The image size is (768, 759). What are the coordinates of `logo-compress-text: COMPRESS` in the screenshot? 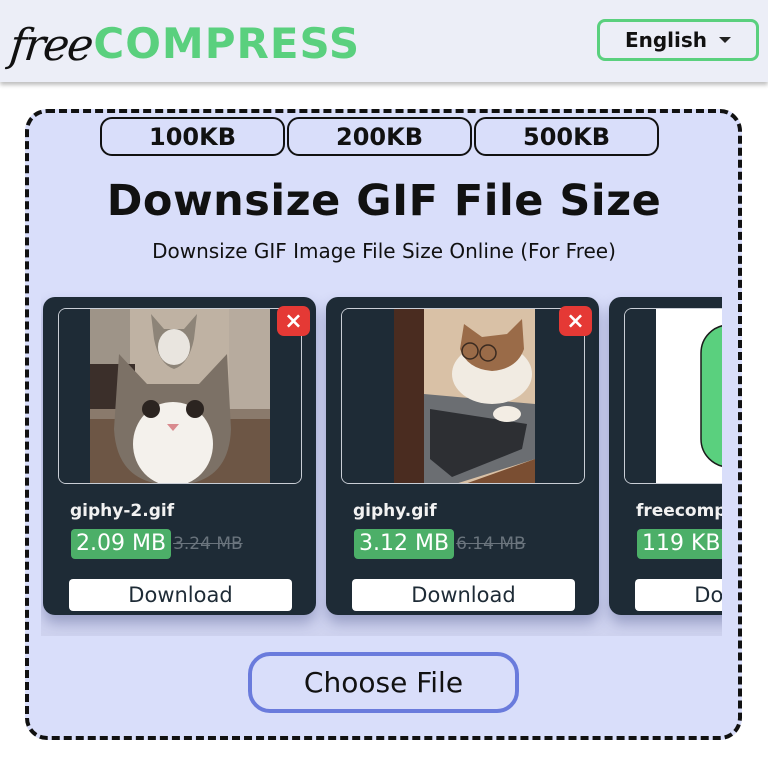 It's located at (227, 43).